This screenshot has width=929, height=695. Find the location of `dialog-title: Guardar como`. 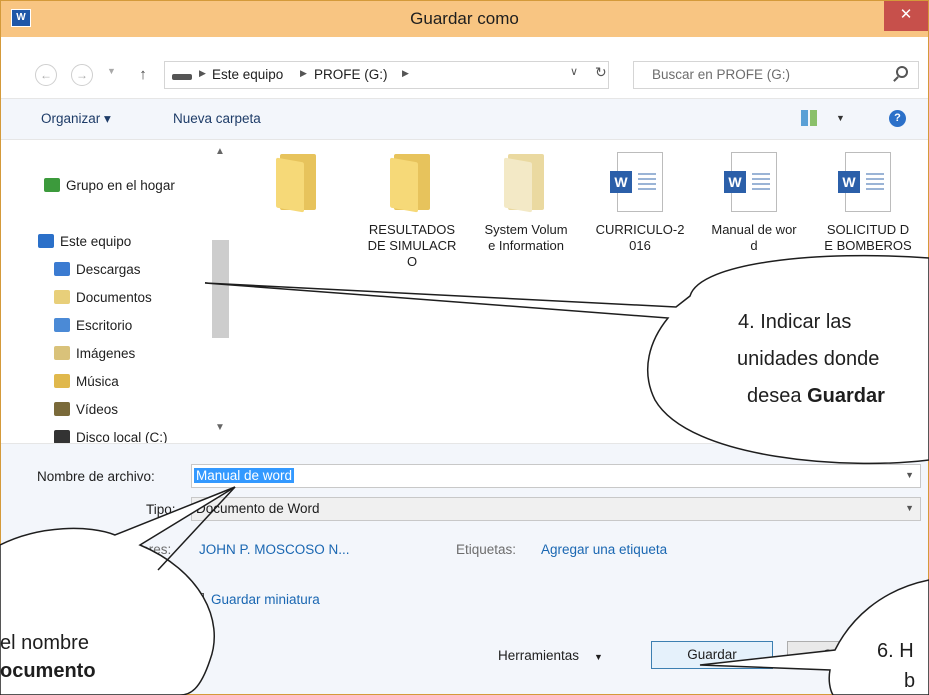

dialog-title: Guardar como is located at coordinates (464, 18).